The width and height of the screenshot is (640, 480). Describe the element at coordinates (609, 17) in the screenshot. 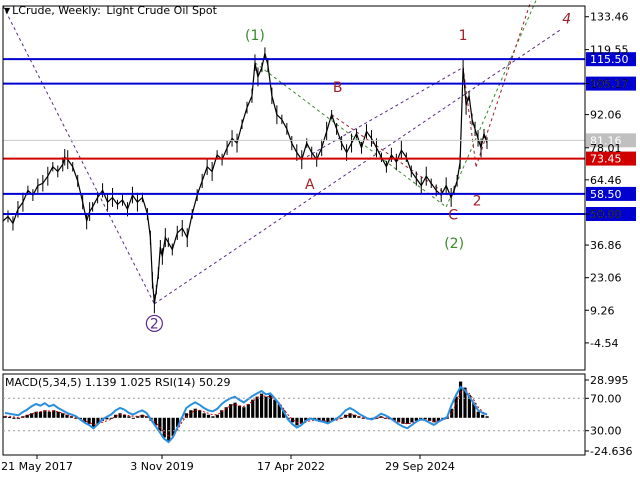

I see `price-tick-label: 133.46` at that location.